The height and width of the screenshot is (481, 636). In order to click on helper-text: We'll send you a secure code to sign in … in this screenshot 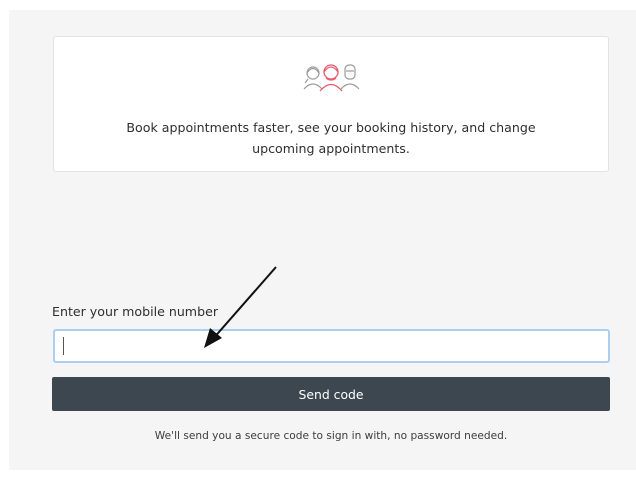, I will do `click(331, 436)`.